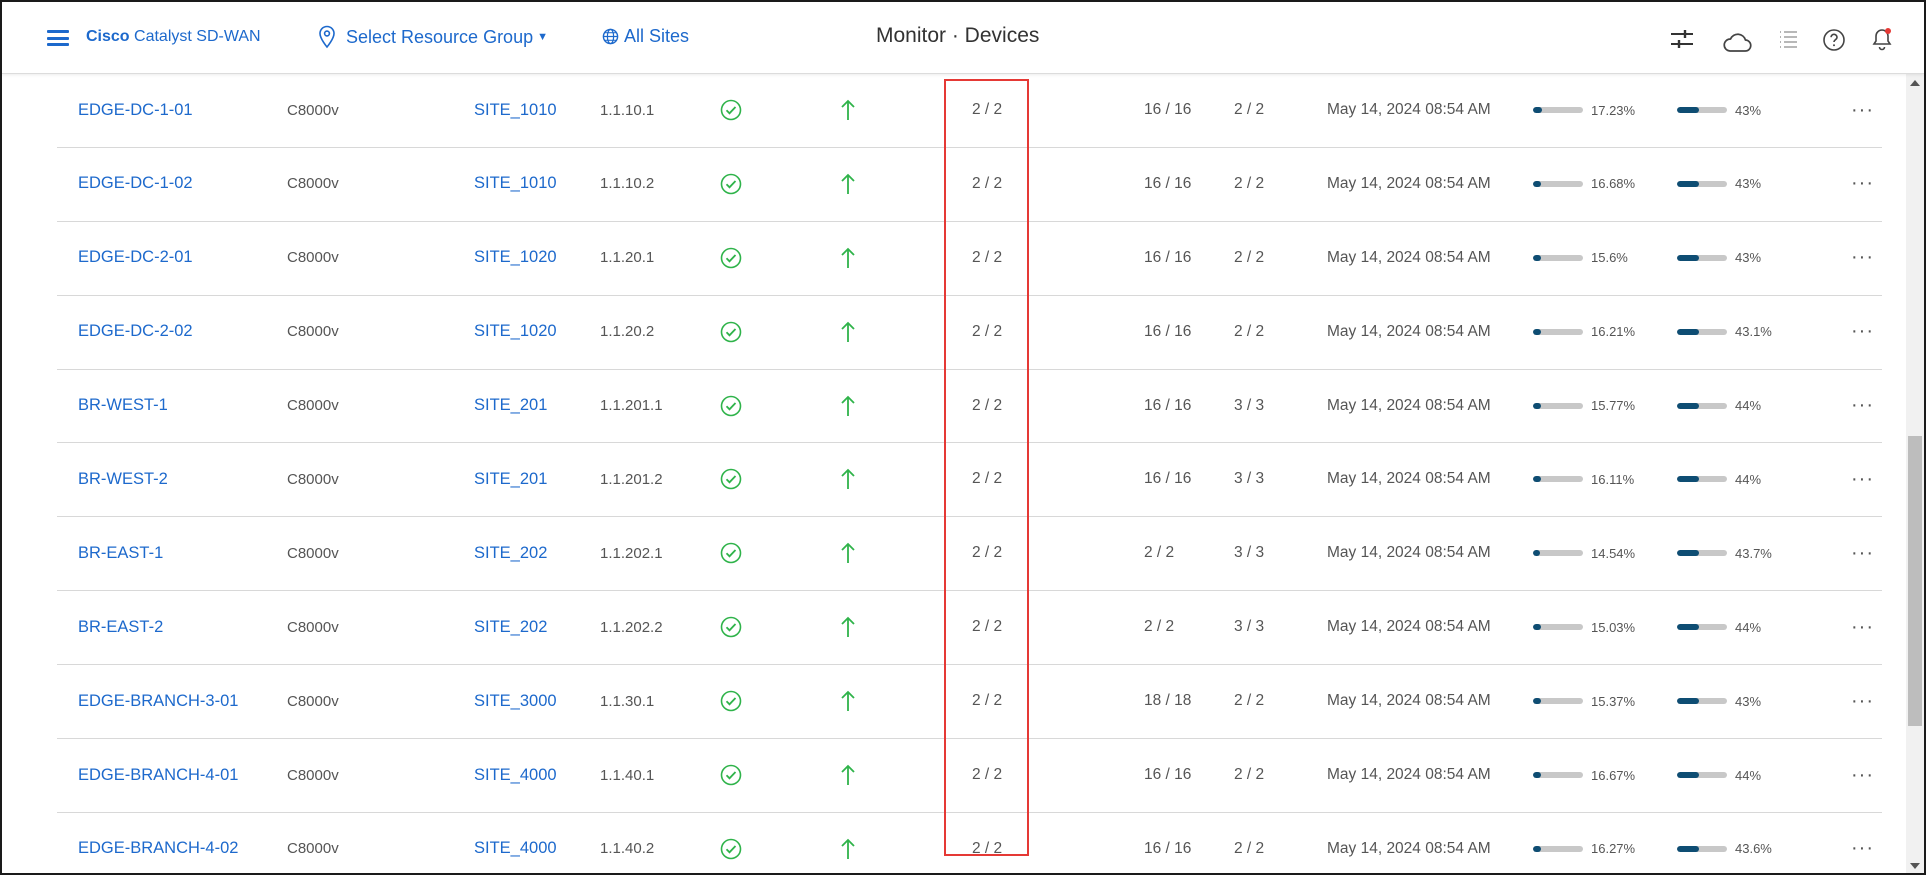 The image size is (1926, 875). Describe the element at coordinates (1613, 110) in the screenshot. I see `cpu-load-value: 17.23%` at that location.